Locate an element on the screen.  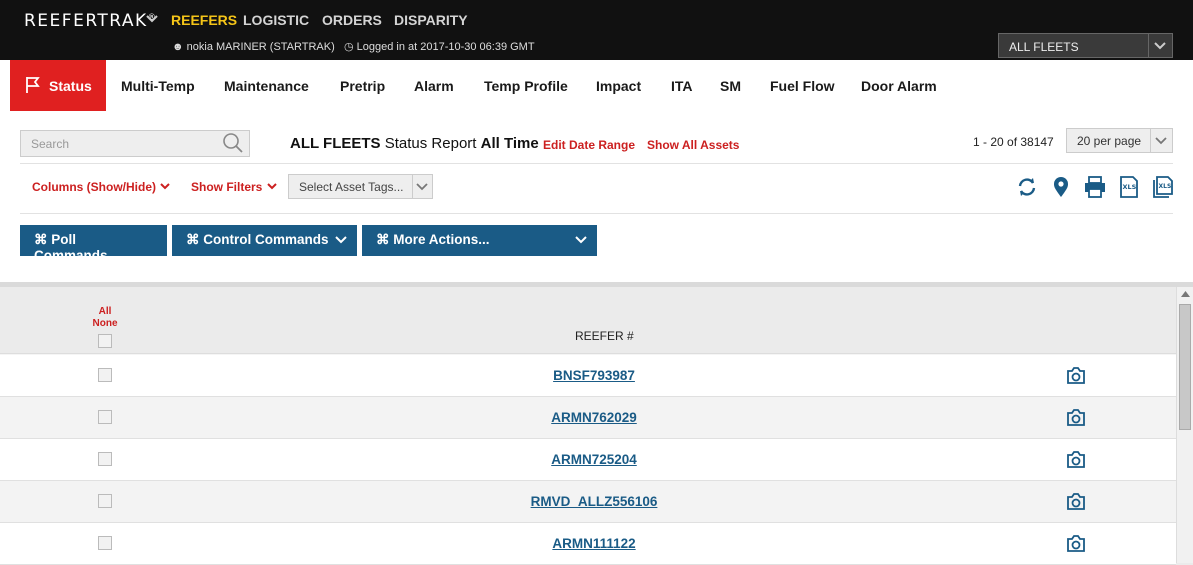
brand-logo: REEFERTRAK® is located at coordinates (90, 21).